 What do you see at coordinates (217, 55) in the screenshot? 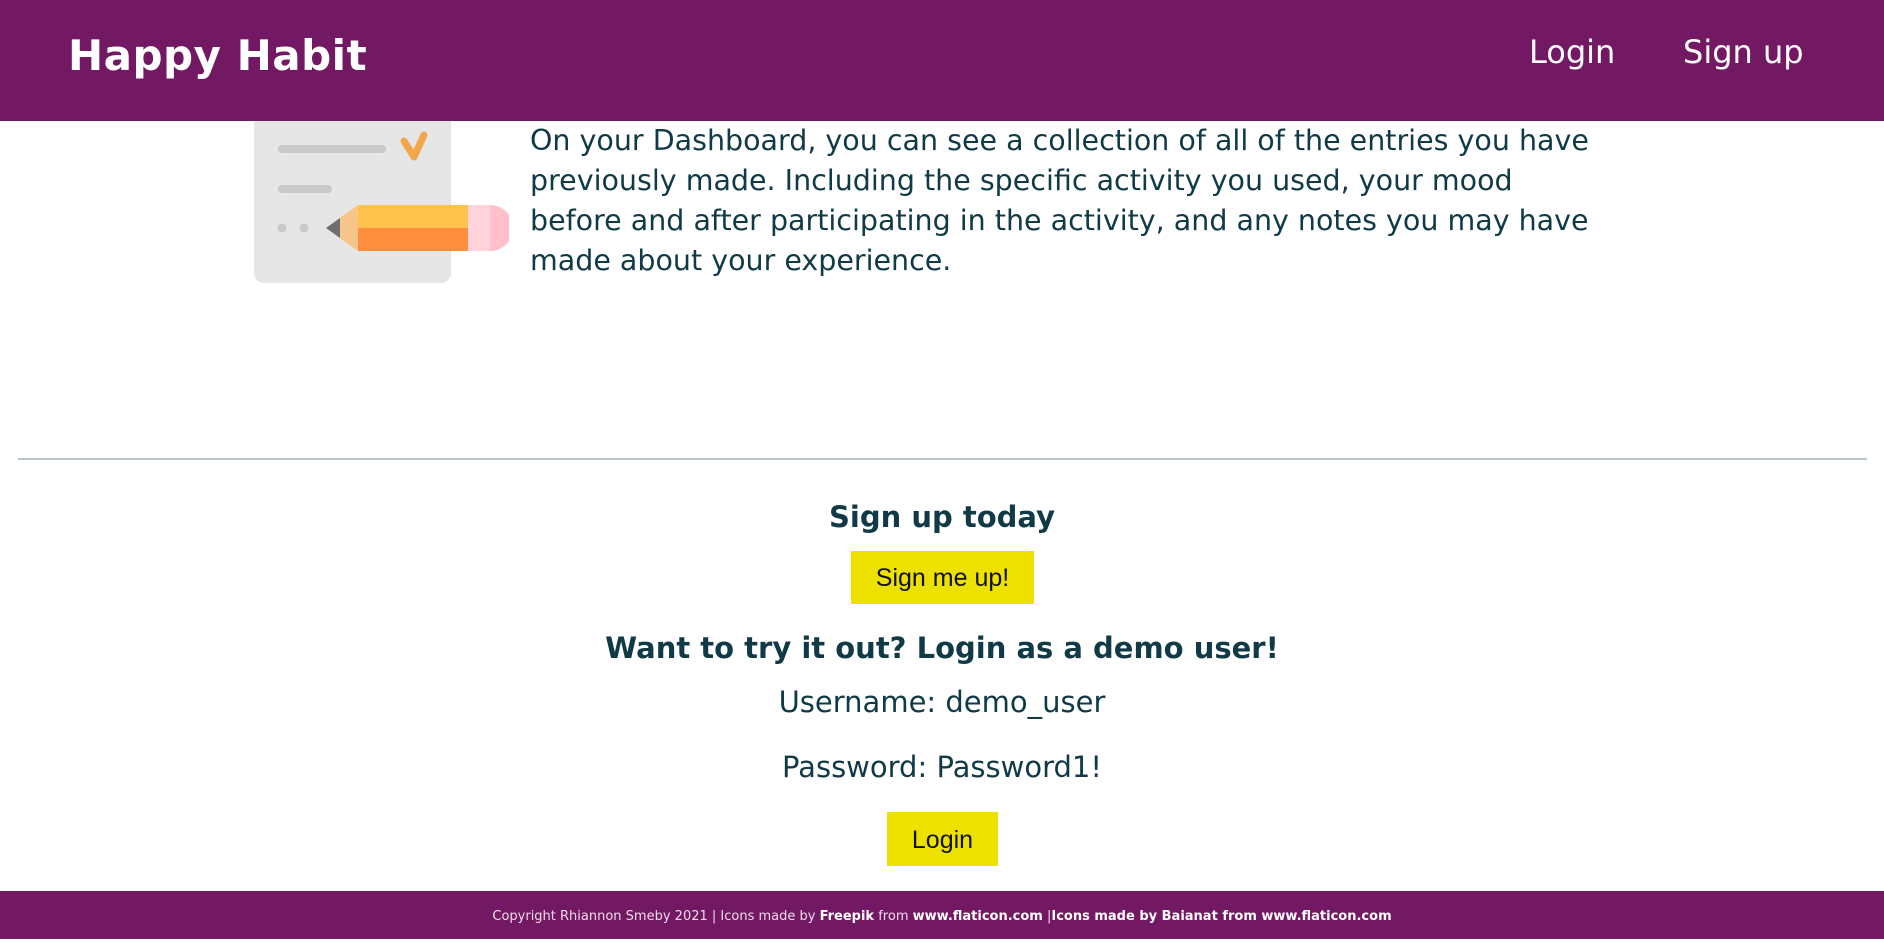
I see `brand-logo-text: Happy Habit` at bounding box center [217, 55].